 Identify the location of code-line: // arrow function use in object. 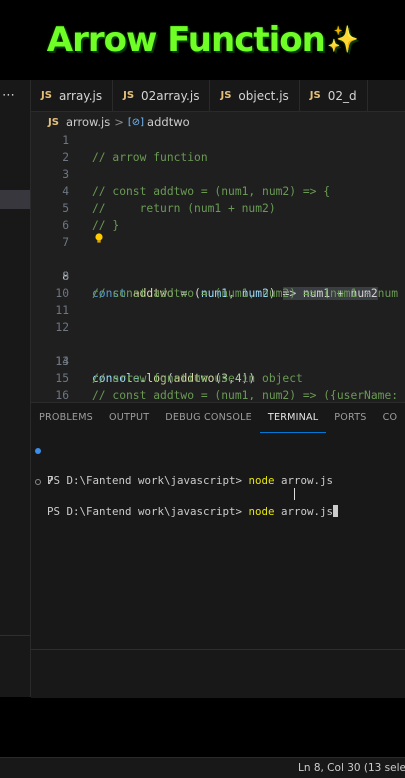
(197, 378).